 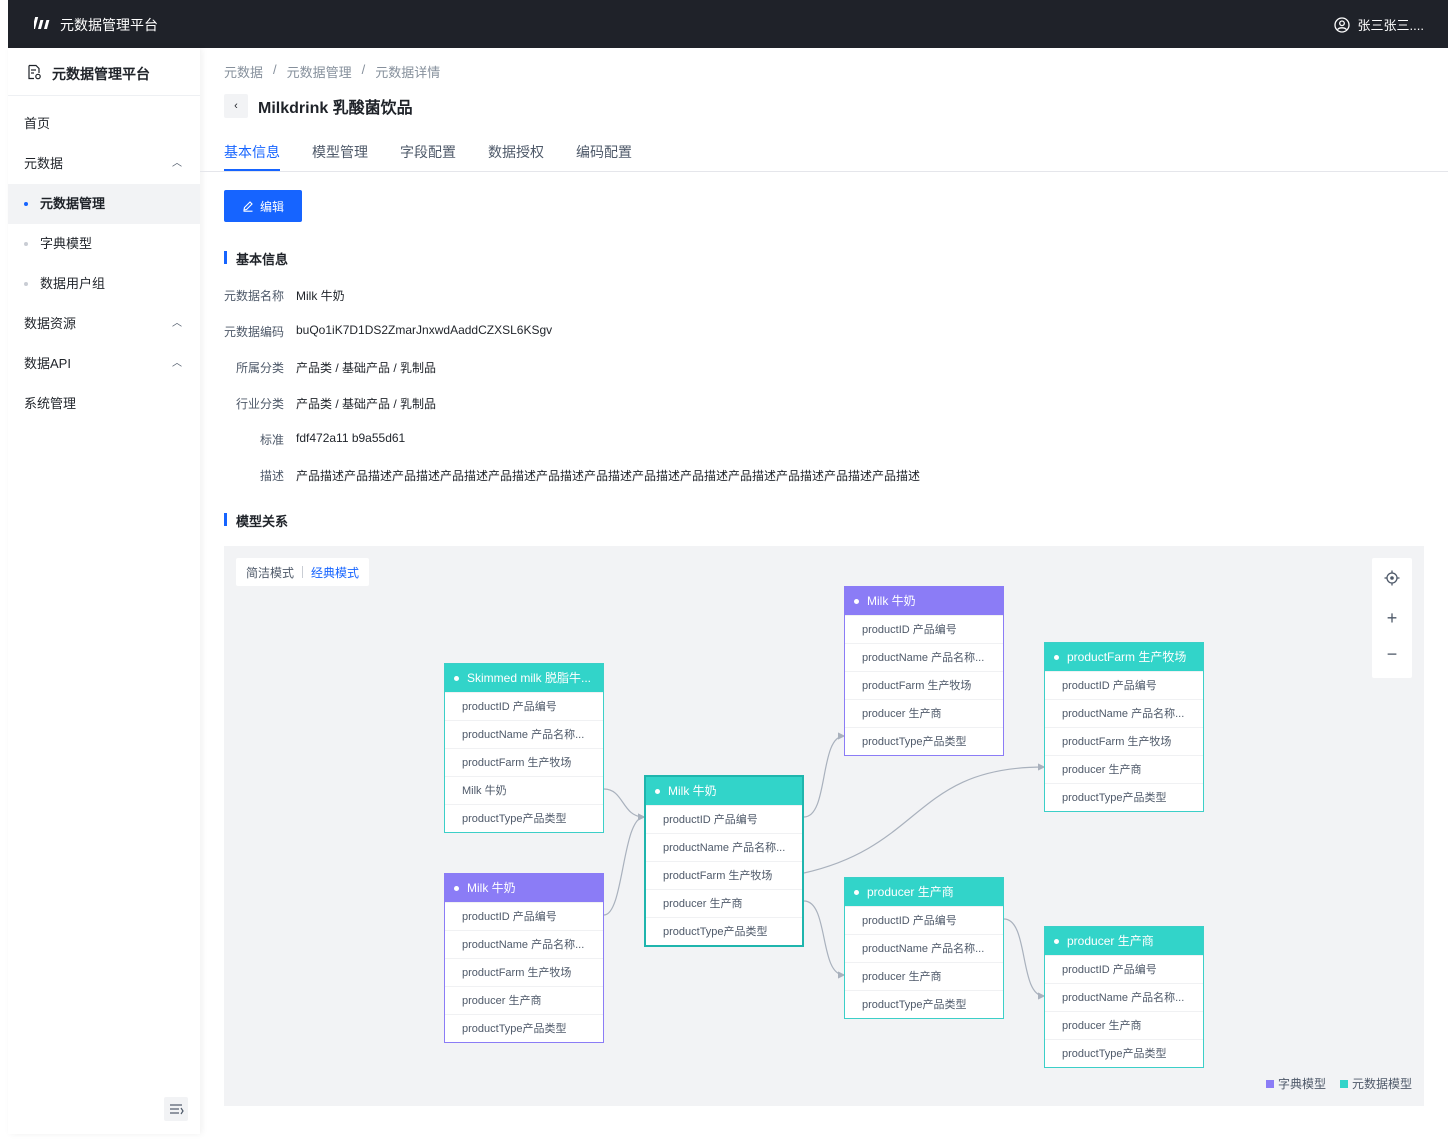 I want to click on legend-item-dict: 字典模型, so click(x=1295, y=1083).